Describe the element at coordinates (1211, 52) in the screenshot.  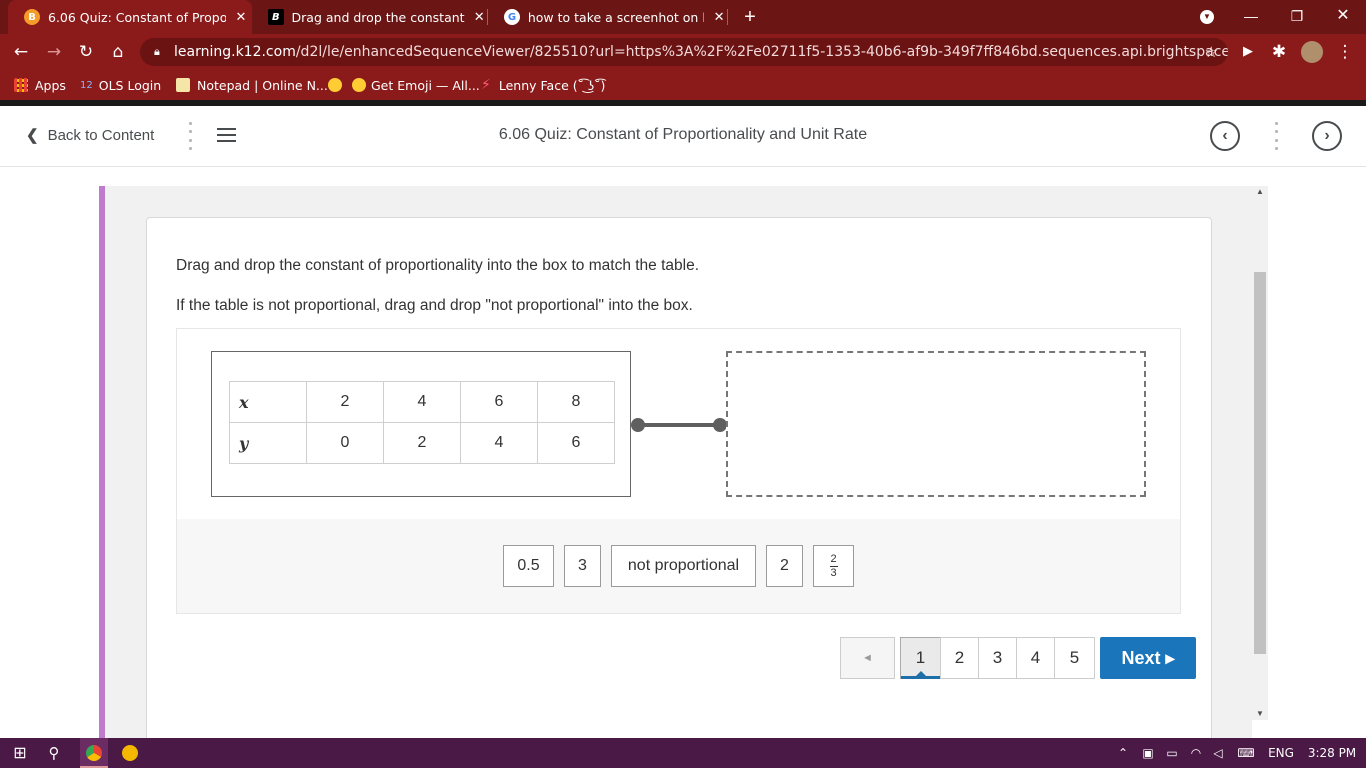
I see `bookmark-star-icon: ☆` at that location.